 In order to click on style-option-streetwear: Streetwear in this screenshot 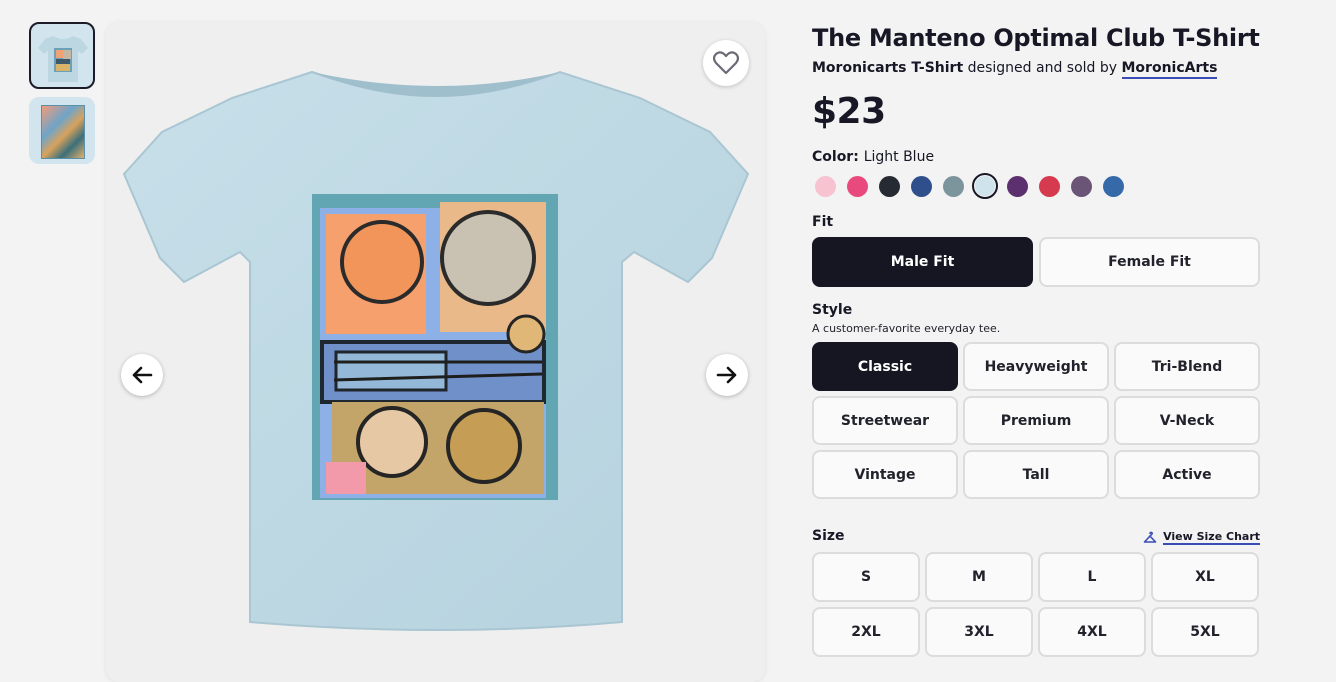, I will do `click(885, 420)`.